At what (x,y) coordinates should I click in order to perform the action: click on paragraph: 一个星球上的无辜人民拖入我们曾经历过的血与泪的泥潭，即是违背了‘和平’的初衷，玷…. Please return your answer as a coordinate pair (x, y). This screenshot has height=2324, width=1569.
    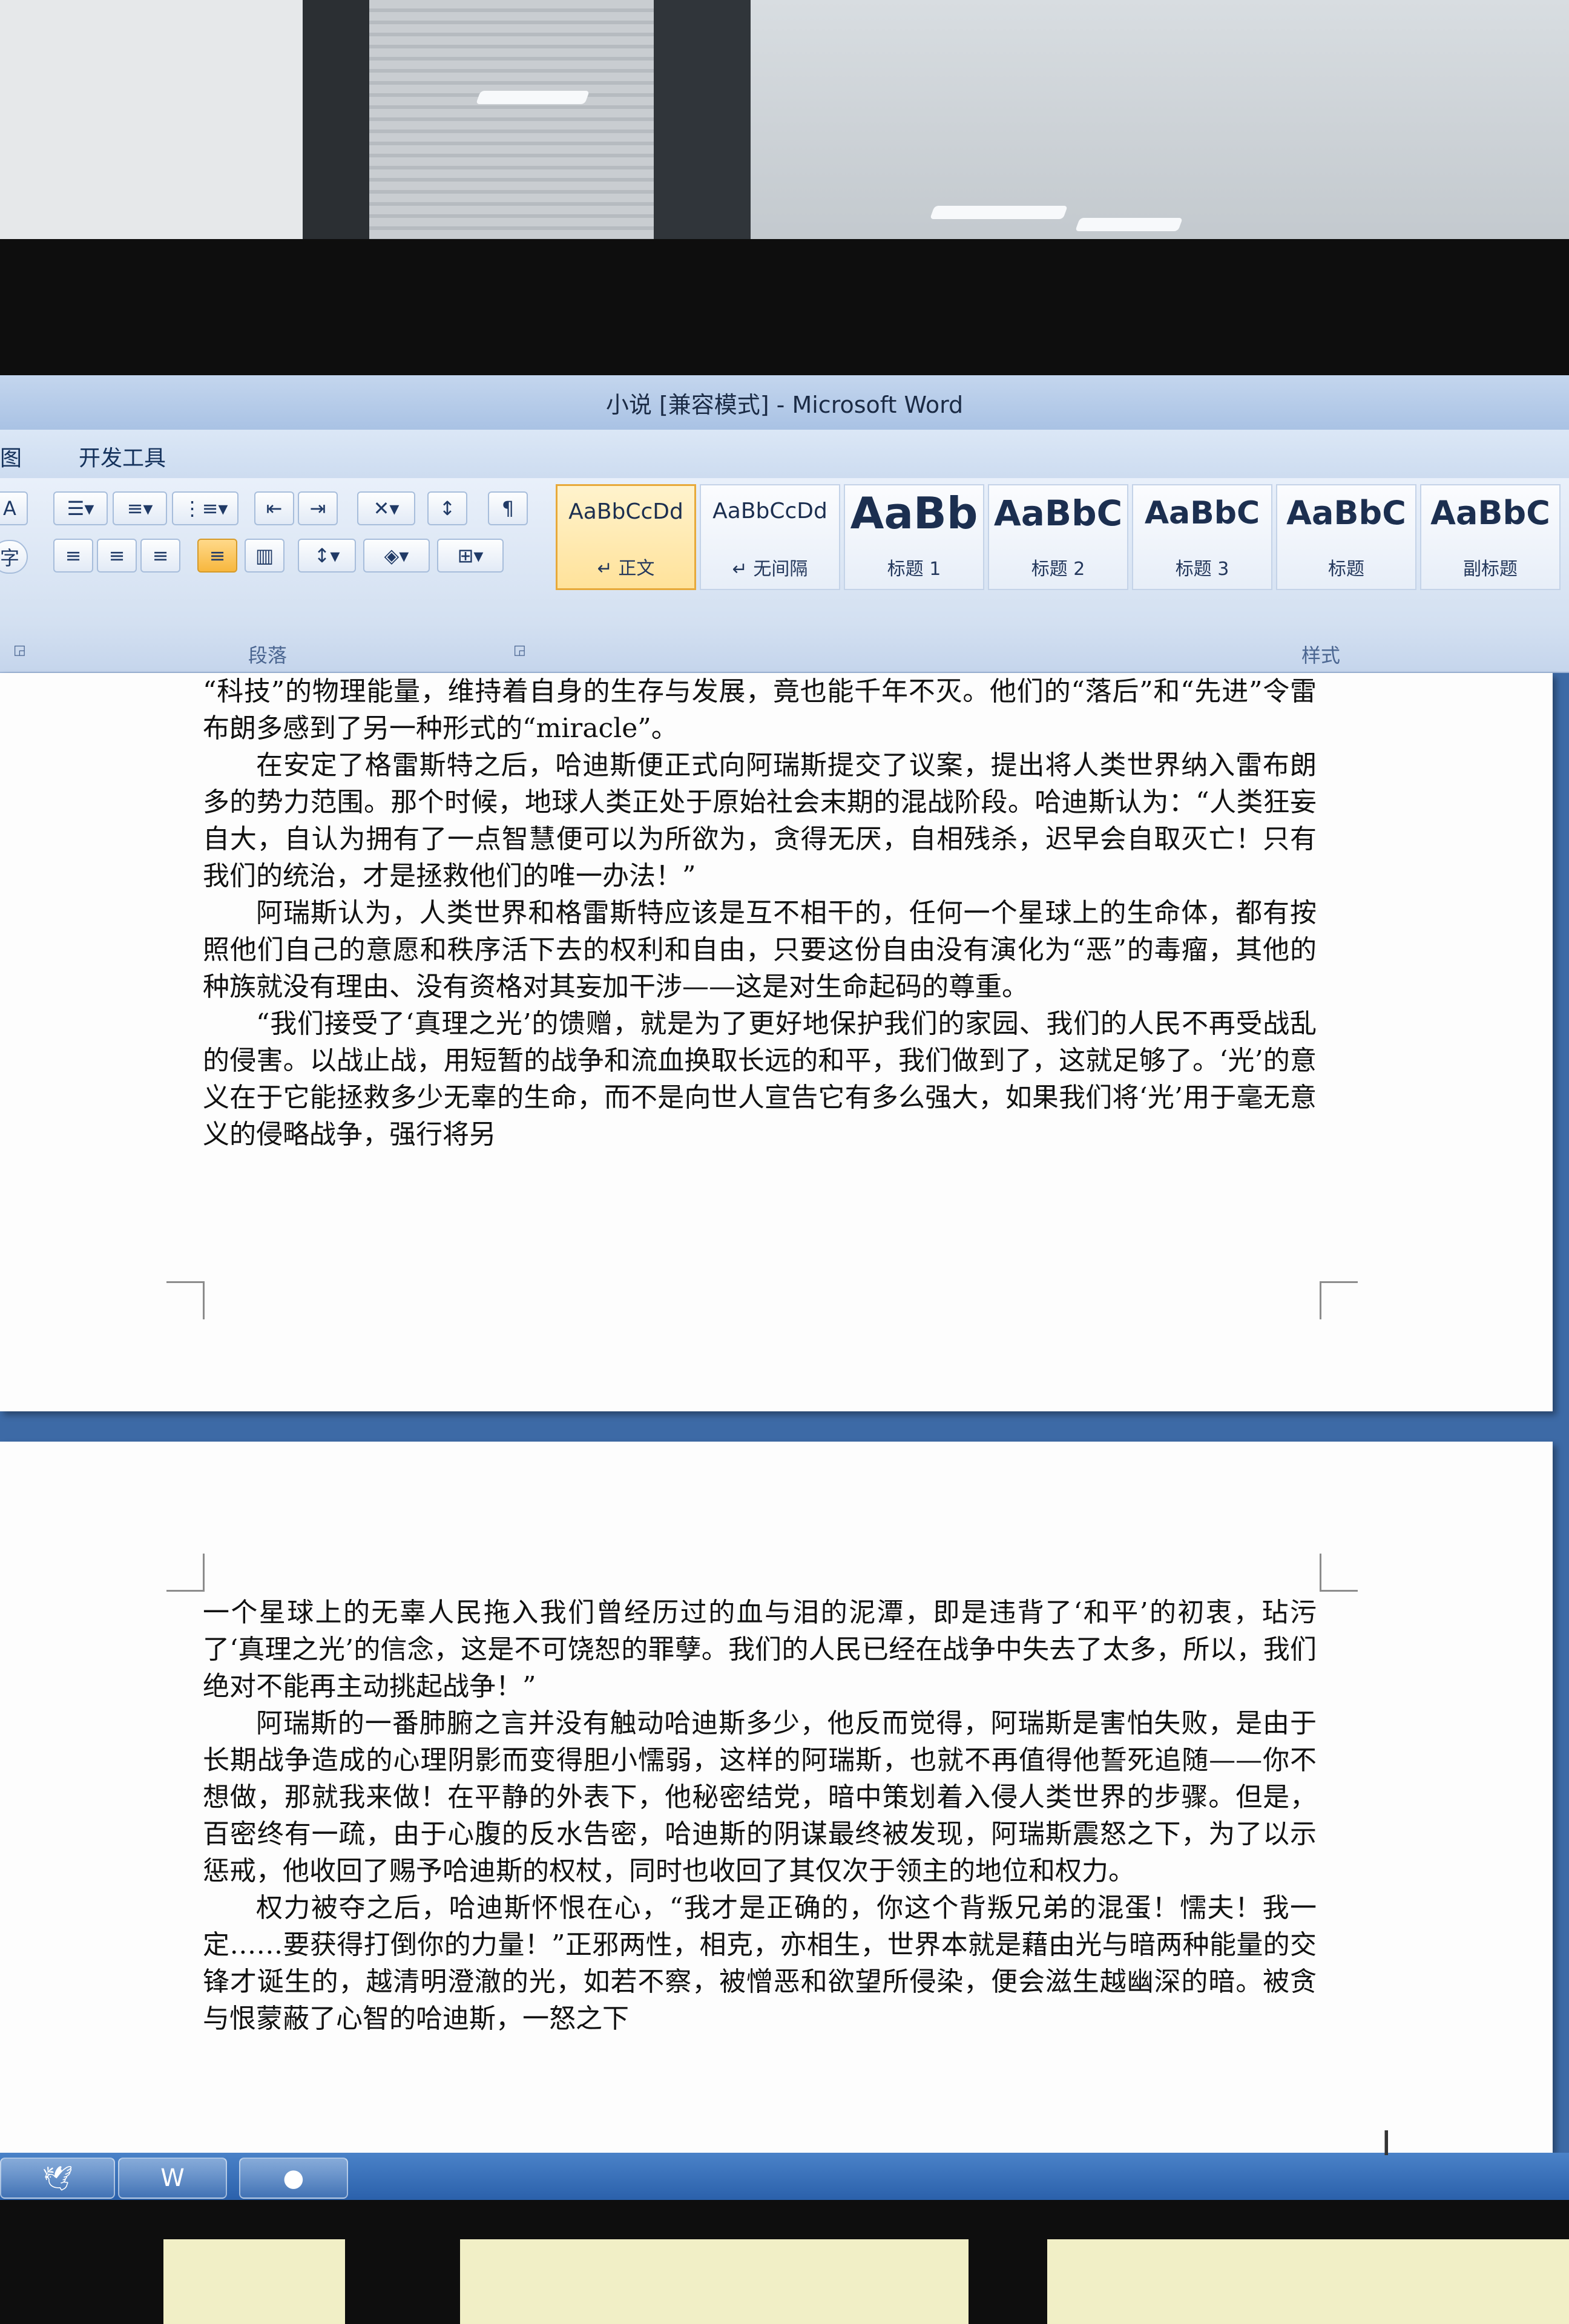
    Looking at the image, I should click on (760, 1649).